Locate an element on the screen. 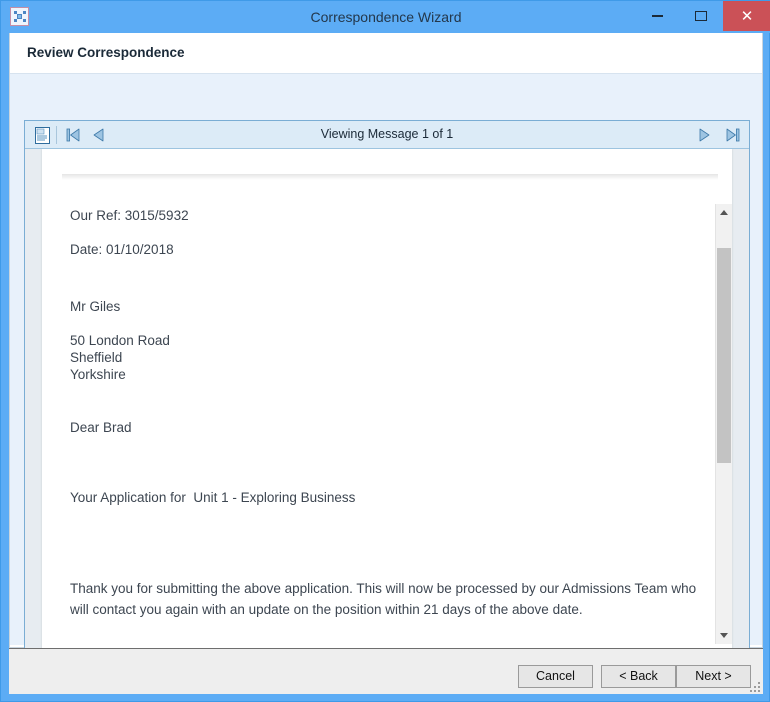 Image resolution: width=770 pixels, height=702 pixels. address-line-3: Yorkshire is located at coordinates (98, 374).